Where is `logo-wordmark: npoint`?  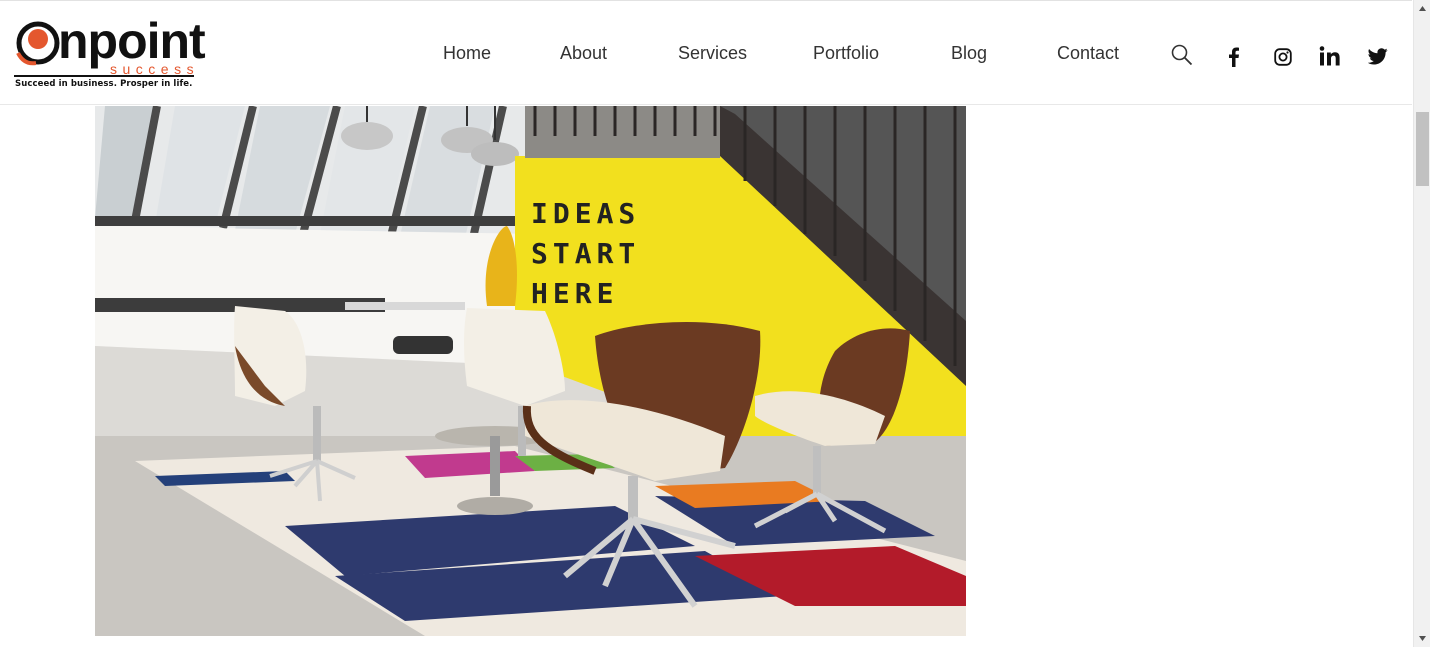
logo-wordmark: npoint is located at coordinates (132, 41).